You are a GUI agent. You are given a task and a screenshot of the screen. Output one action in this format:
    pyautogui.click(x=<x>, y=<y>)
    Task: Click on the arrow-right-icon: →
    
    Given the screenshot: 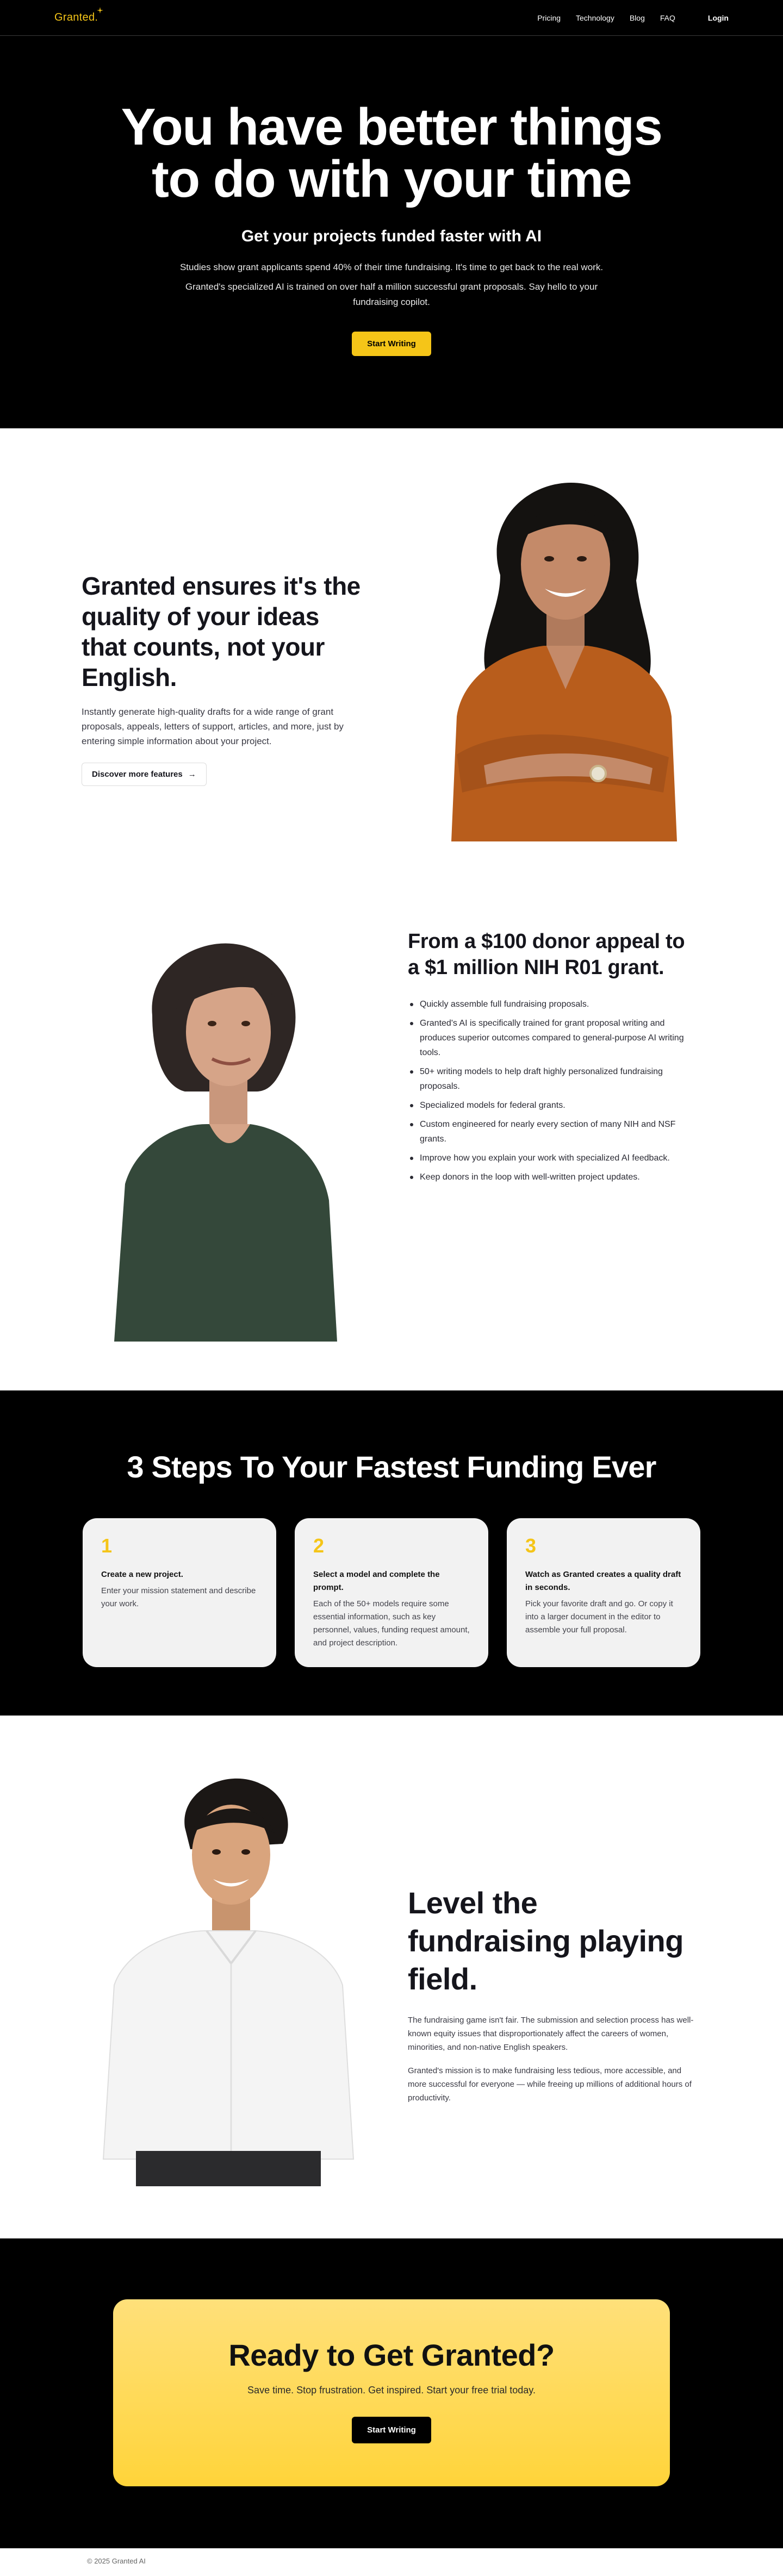 What is the action you would take?
    pyautogui.click(x=192, y=775)
    